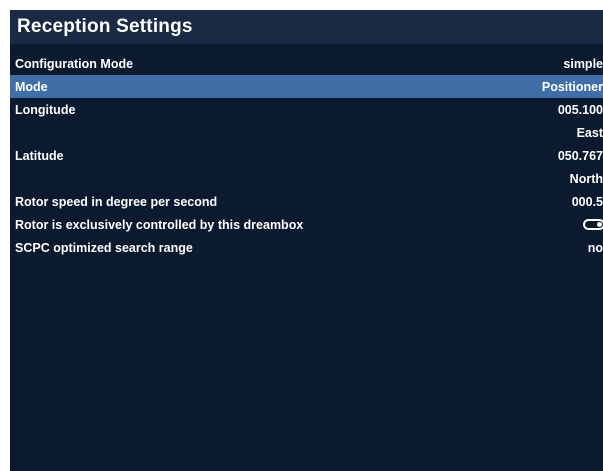  I want to click on setting-label: Configuration Mode, so click(74, 63).